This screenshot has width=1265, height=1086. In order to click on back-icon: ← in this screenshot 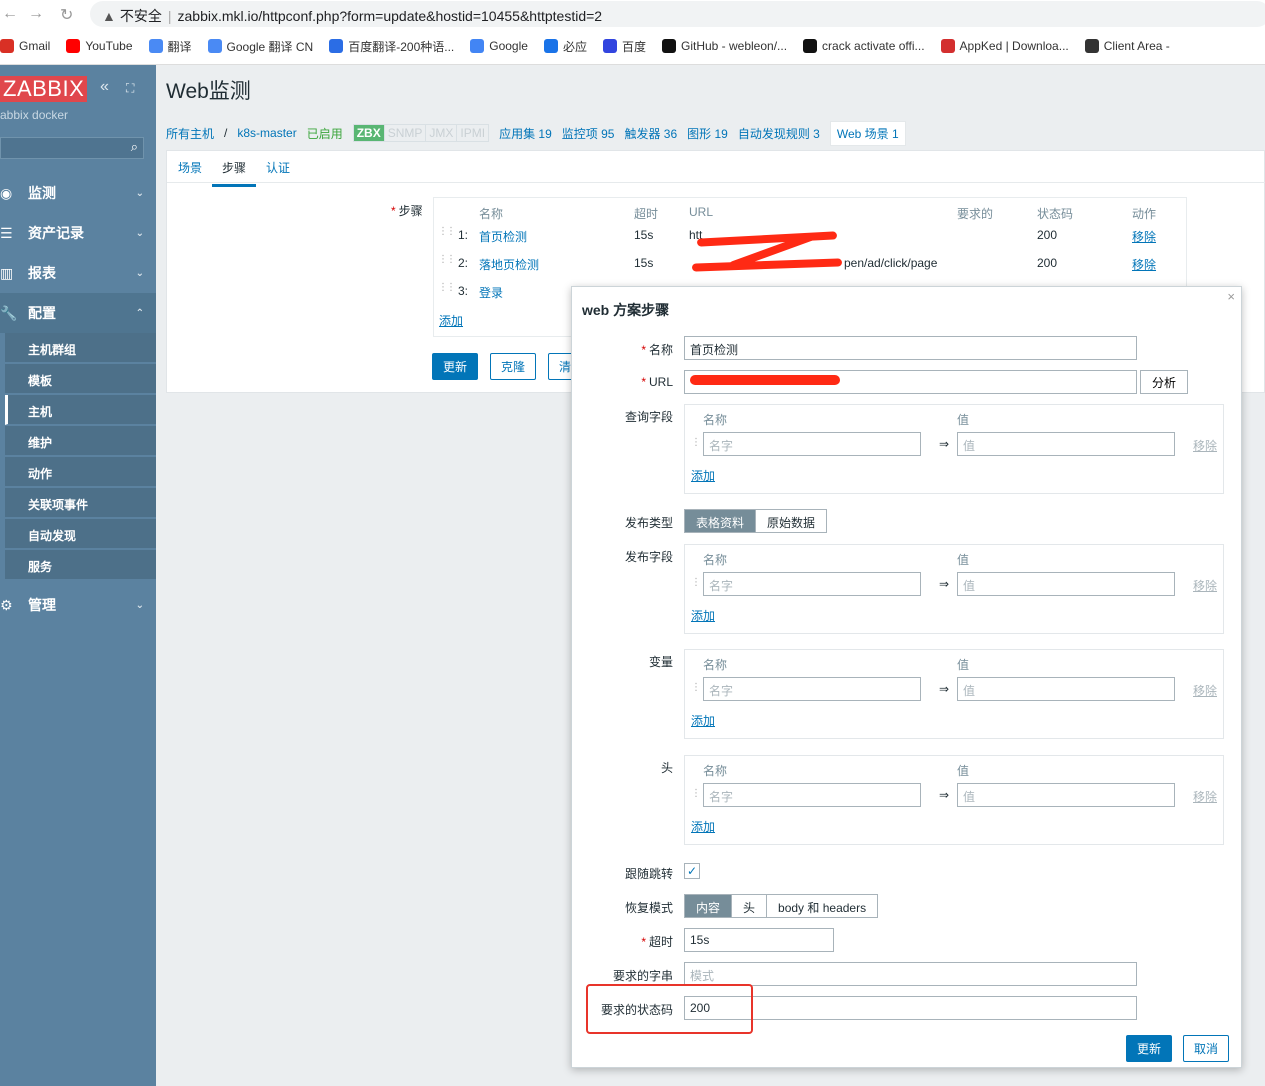, I will do `click(10, 14)`.